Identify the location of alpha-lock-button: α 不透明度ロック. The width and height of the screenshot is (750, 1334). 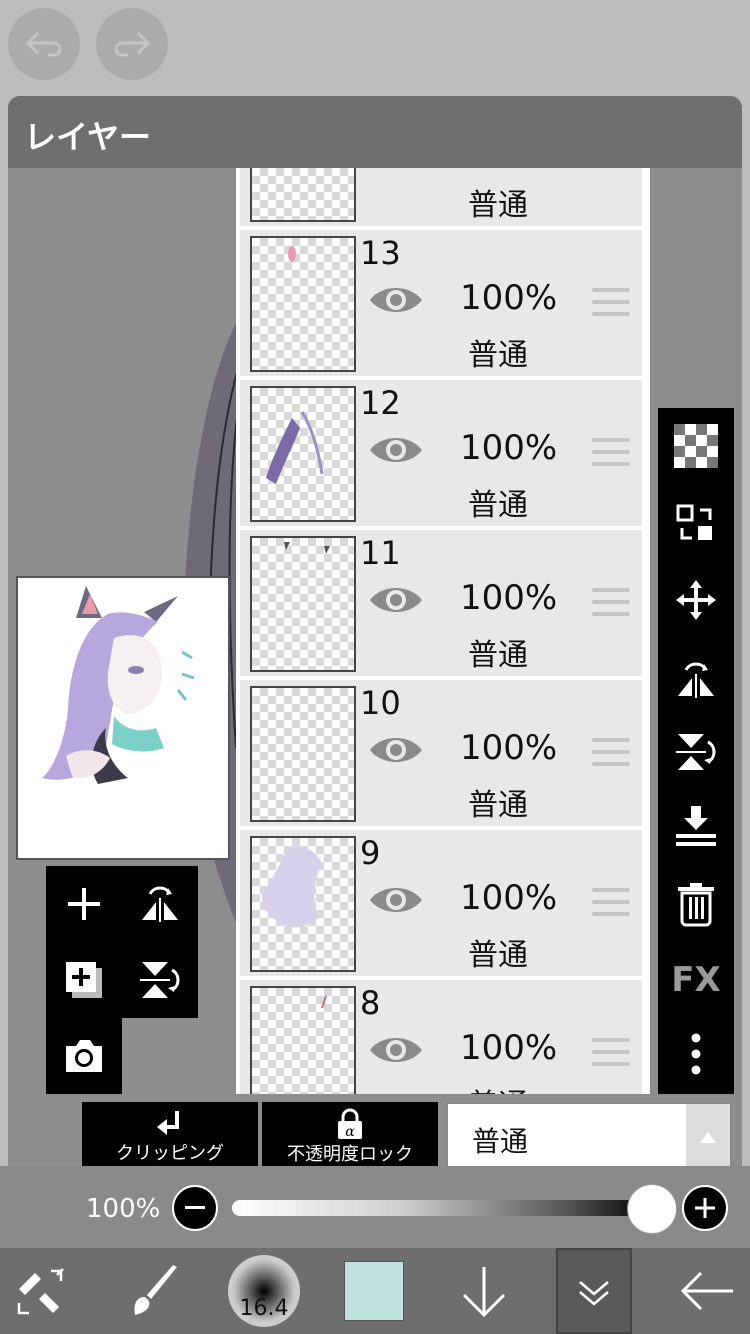
(350, 1137).